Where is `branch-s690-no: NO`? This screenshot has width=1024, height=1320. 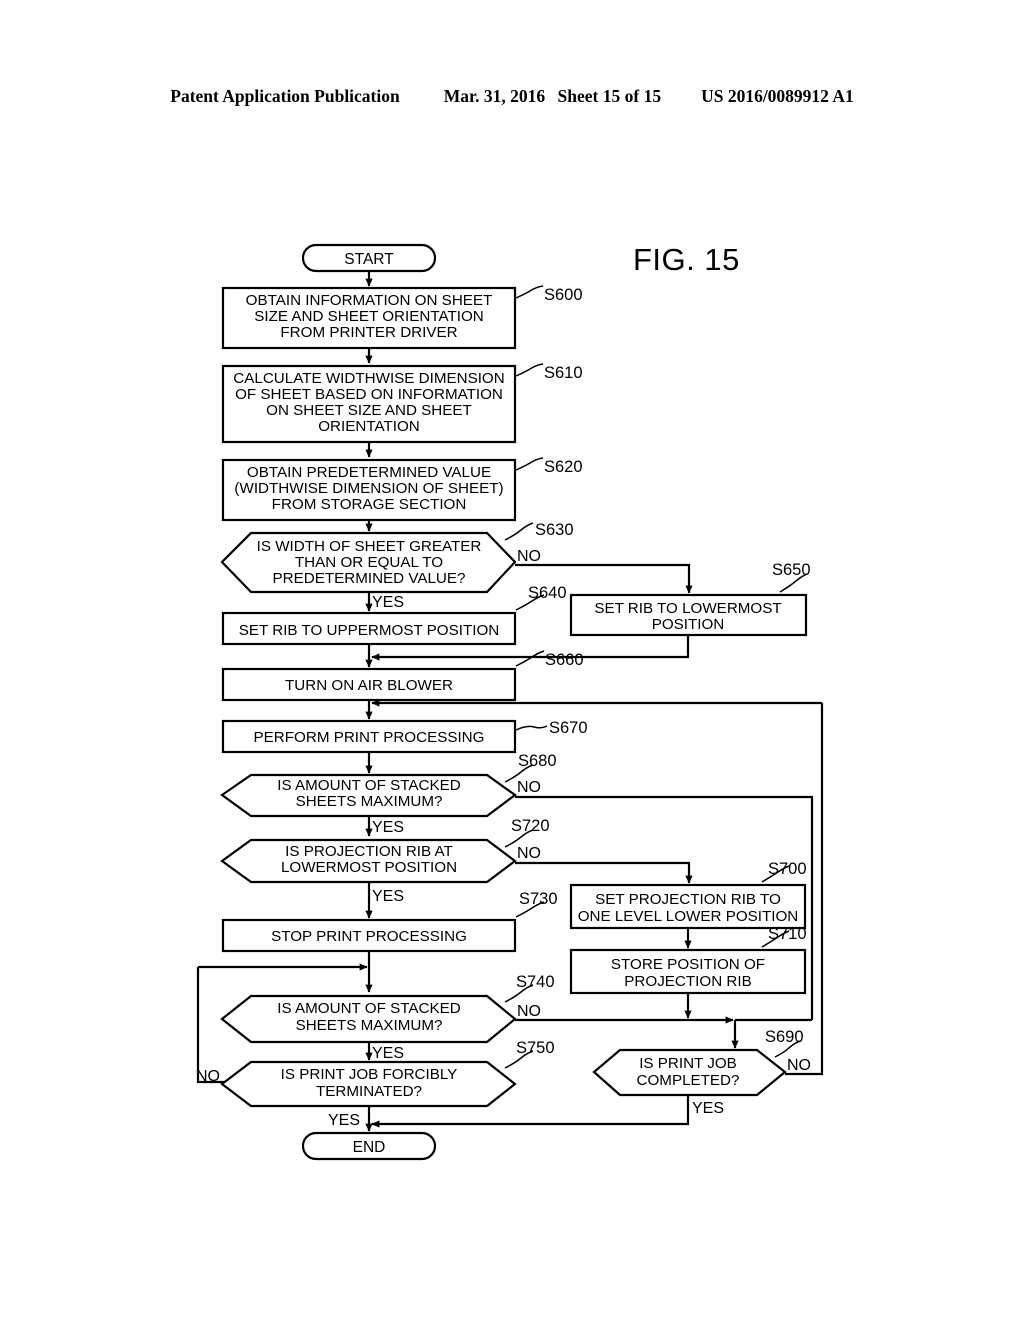 branch-s690-no: NO is located at coordinates (799, 1065).